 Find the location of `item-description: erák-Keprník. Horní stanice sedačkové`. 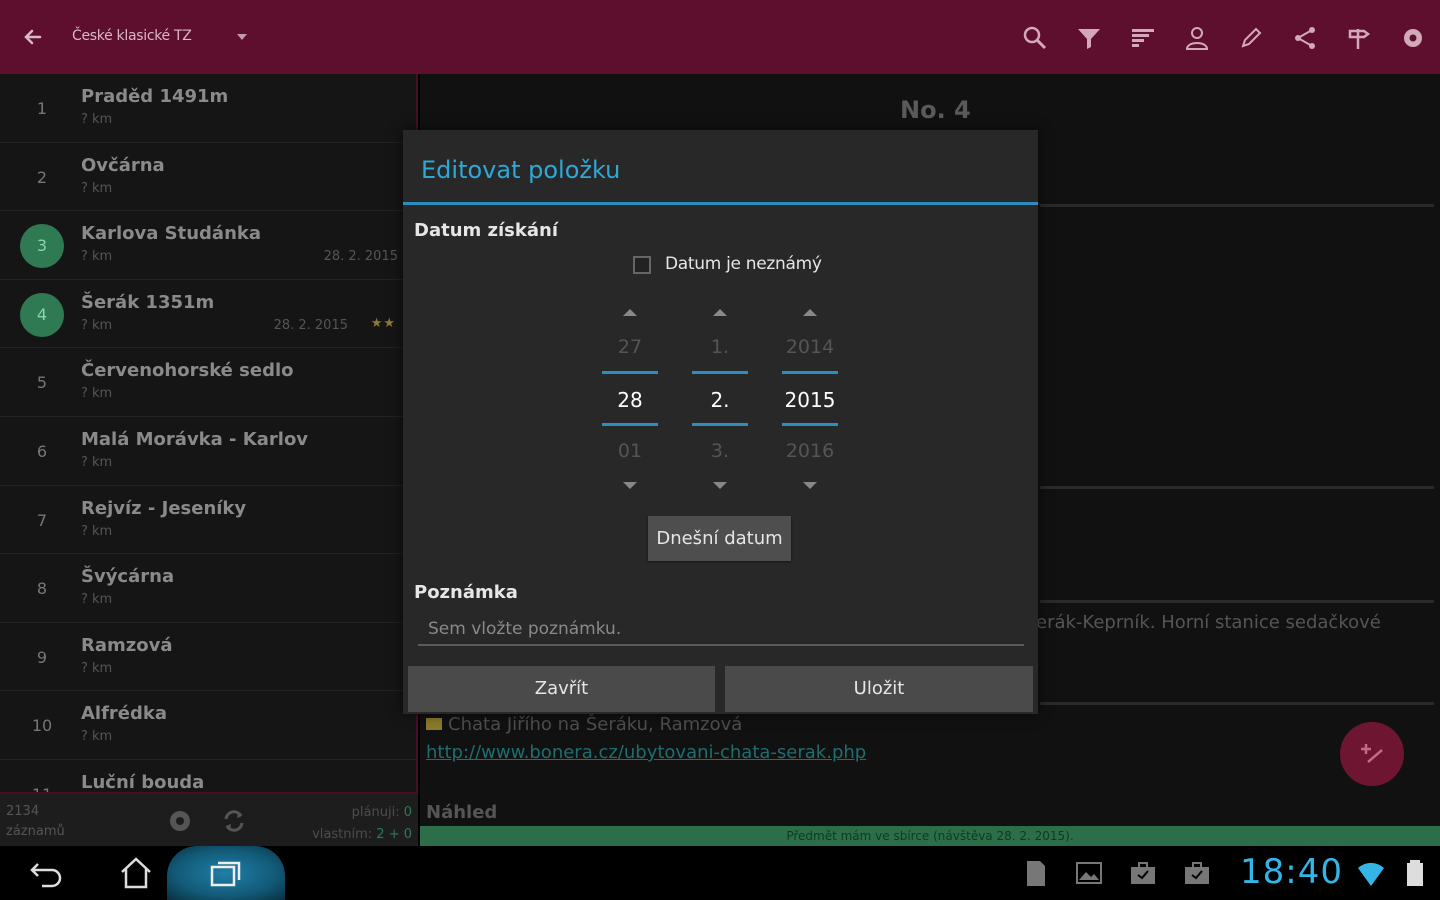

item-description: erák-Keprník. Horní stanice sedačkové is located at coordinates (1208, 622).